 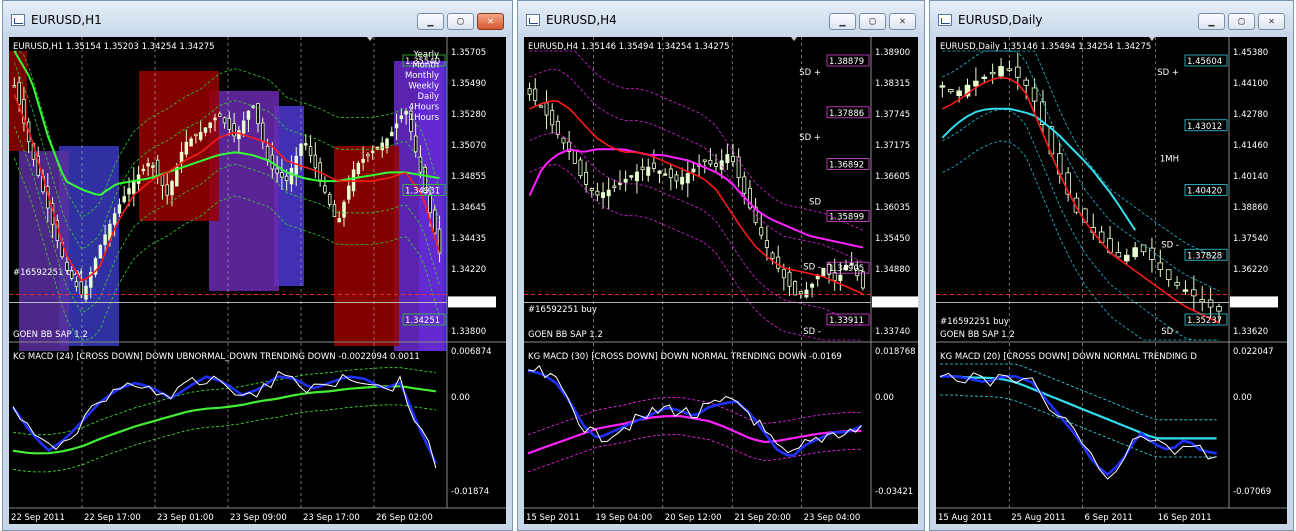 I want to click on level-tag-label: 1.45604, so click(x=1204, y=62).